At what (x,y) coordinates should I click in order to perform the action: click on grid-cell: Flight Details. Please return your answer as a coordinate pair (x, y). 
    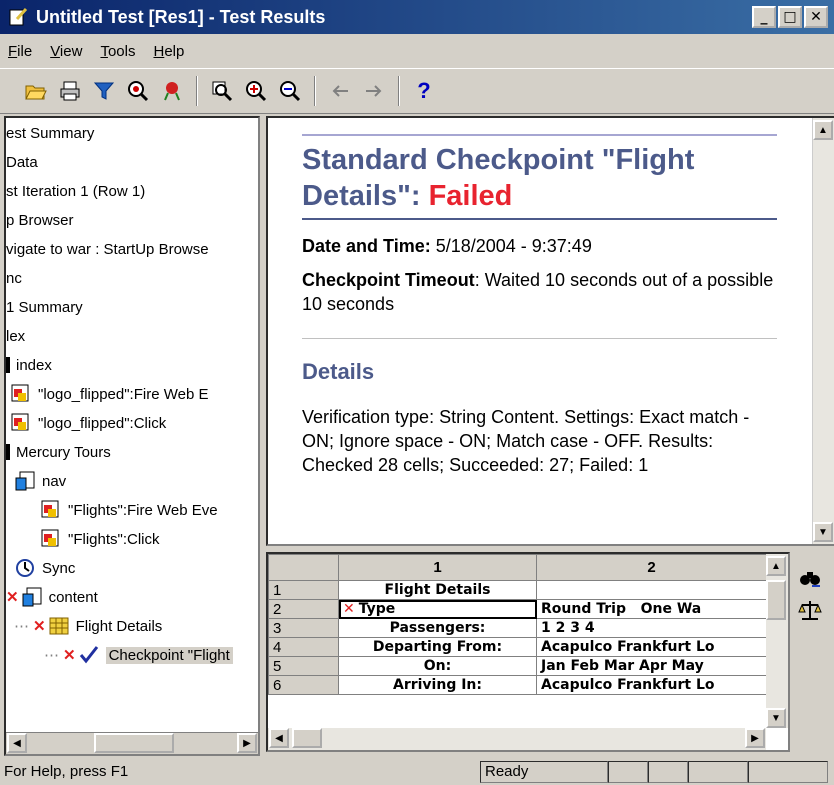
    Looking at the image, I should click on (437, 590).